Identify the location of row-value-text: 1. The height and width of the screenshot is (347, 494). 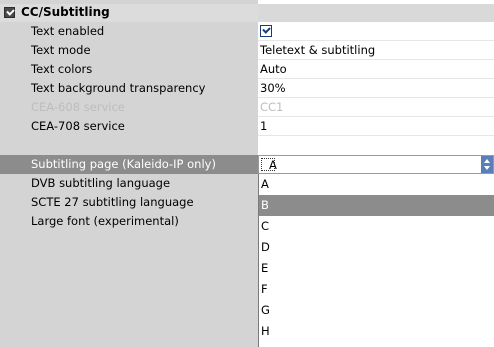
(264, 126).